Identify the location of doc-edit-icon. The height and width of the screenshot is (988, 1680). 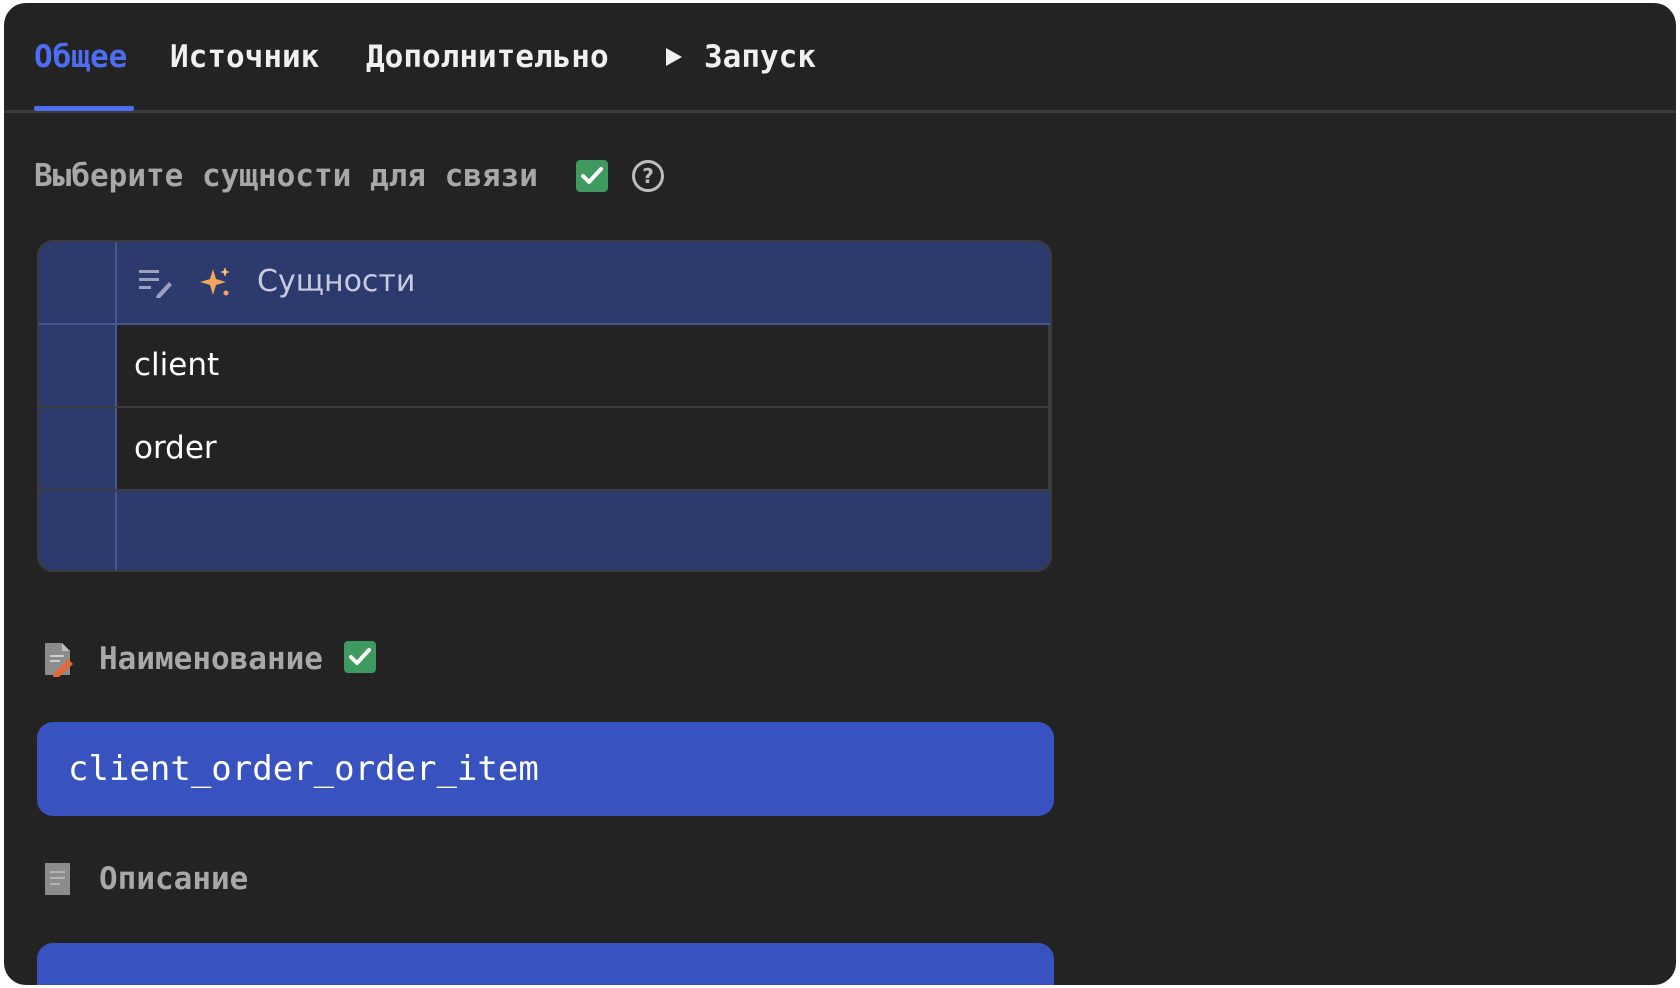
(58, 661).